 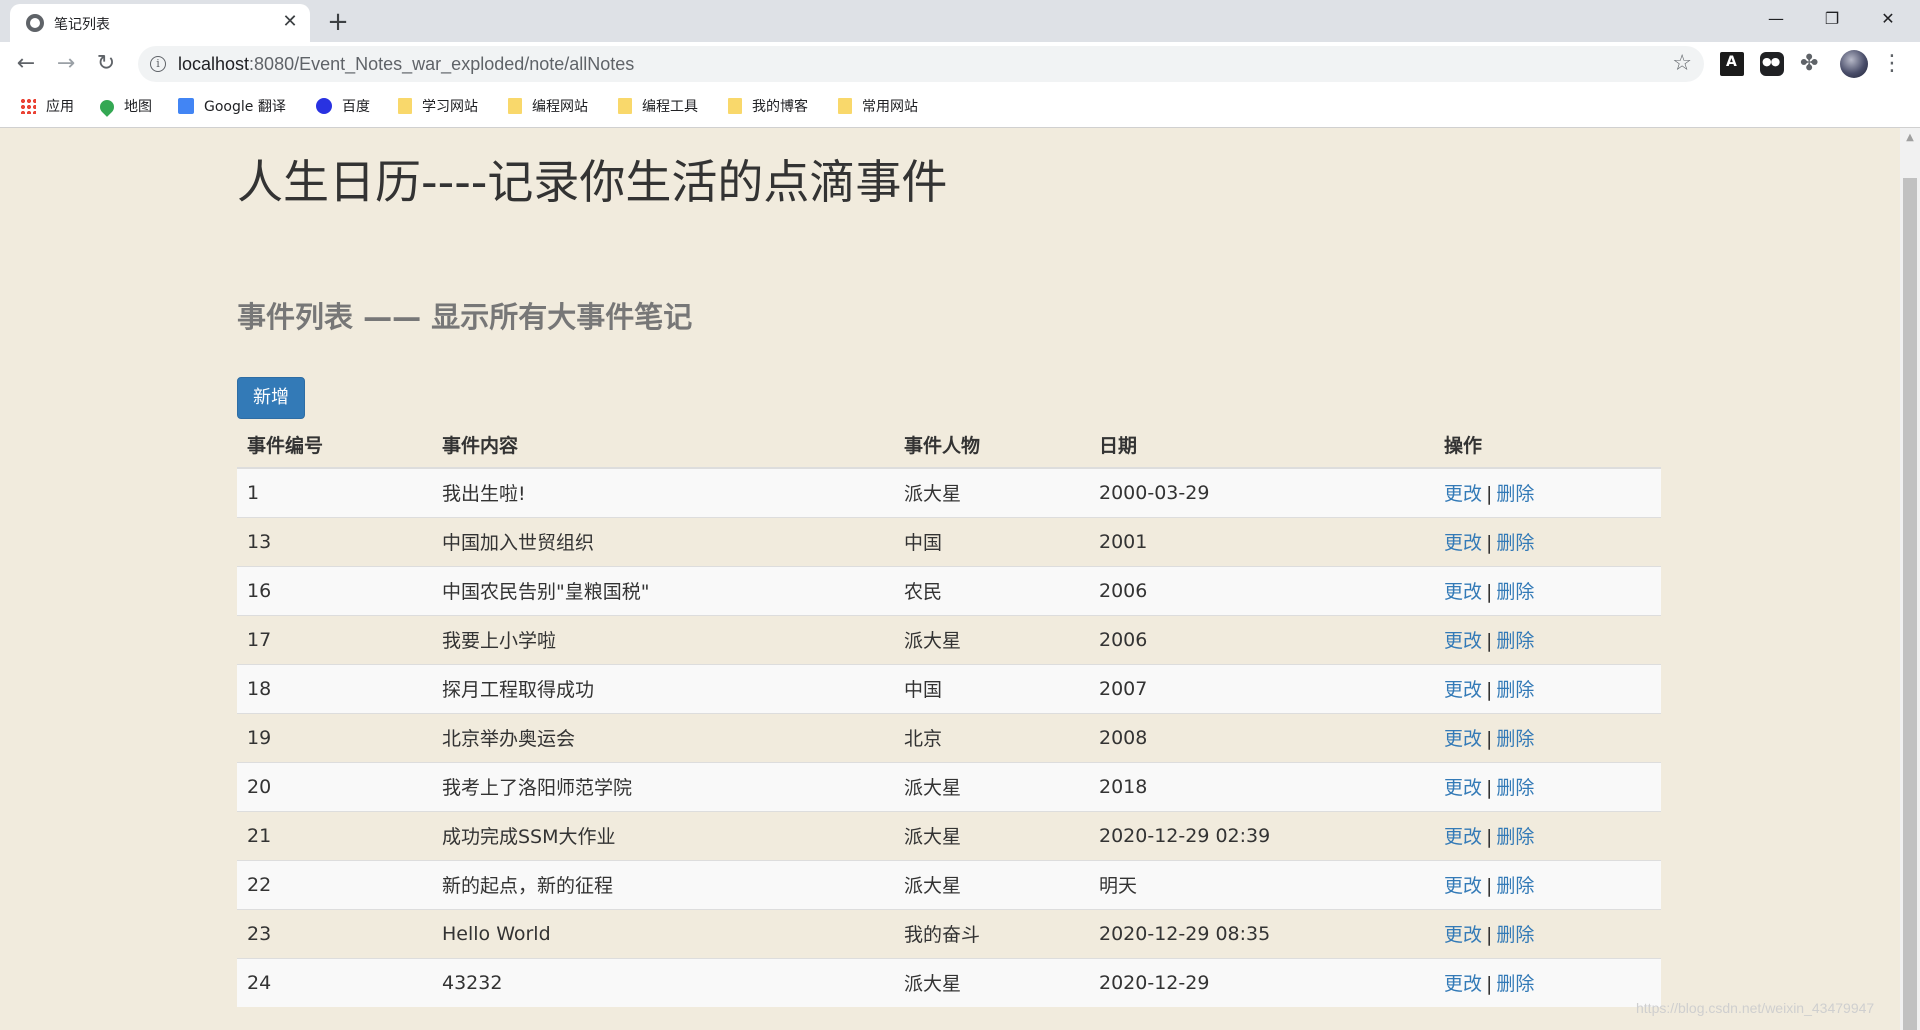 What do you see at coordinates (138, 107) in the screenshot?
I see `bookmark-label: 地图` at bounding box center [138, 107].